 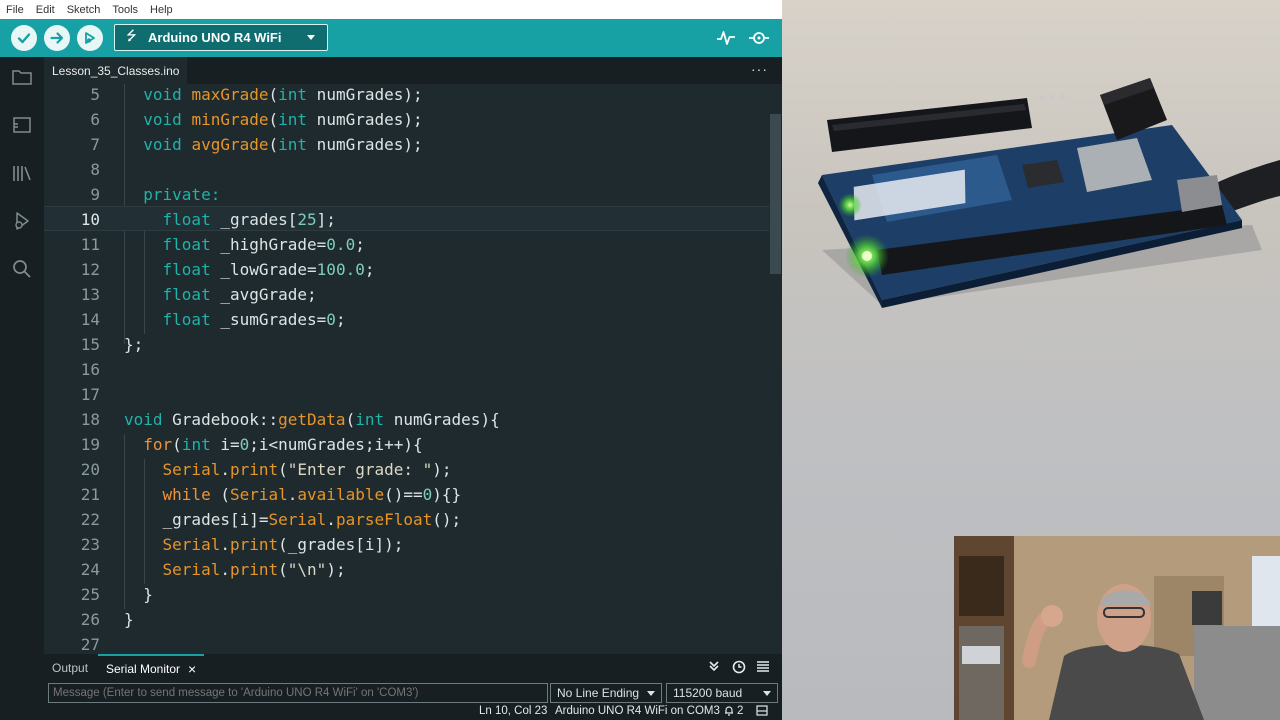 I want to click on upload-button, so click(x=57, y=38).